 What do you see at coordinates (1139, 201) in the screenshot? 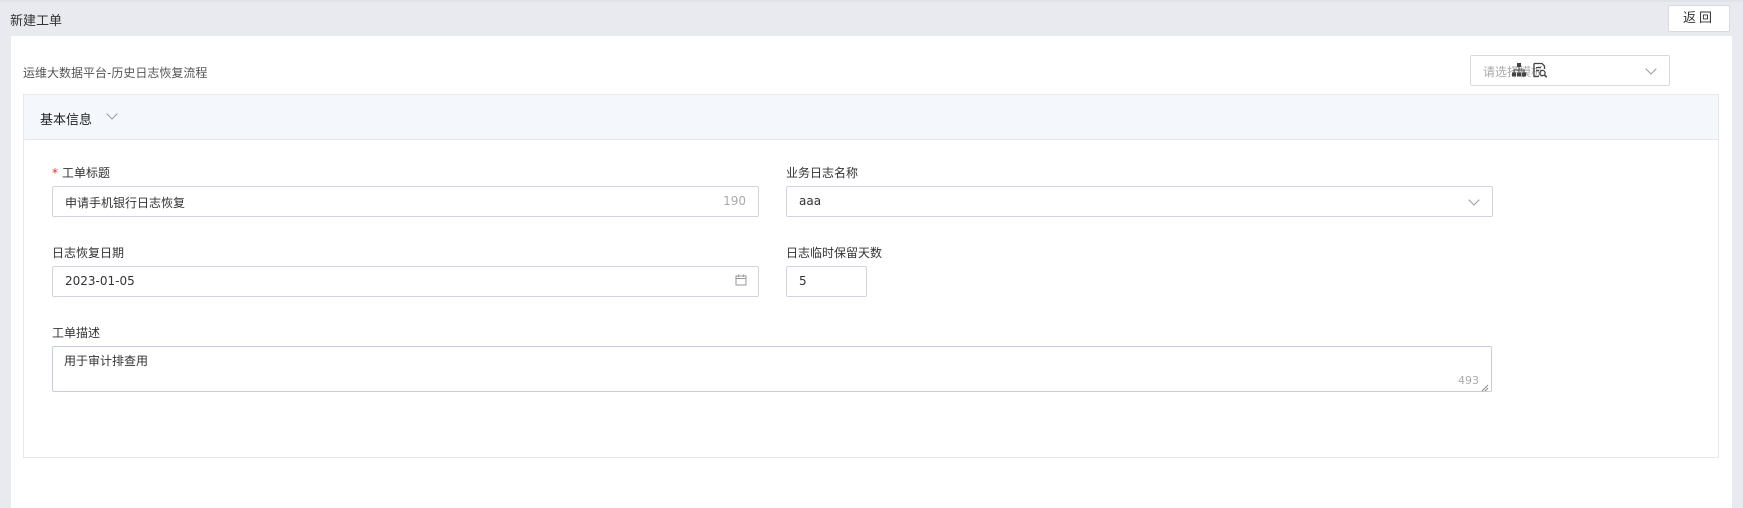
I see `log-name-select: aaa` at bounding box center [1139, 201].